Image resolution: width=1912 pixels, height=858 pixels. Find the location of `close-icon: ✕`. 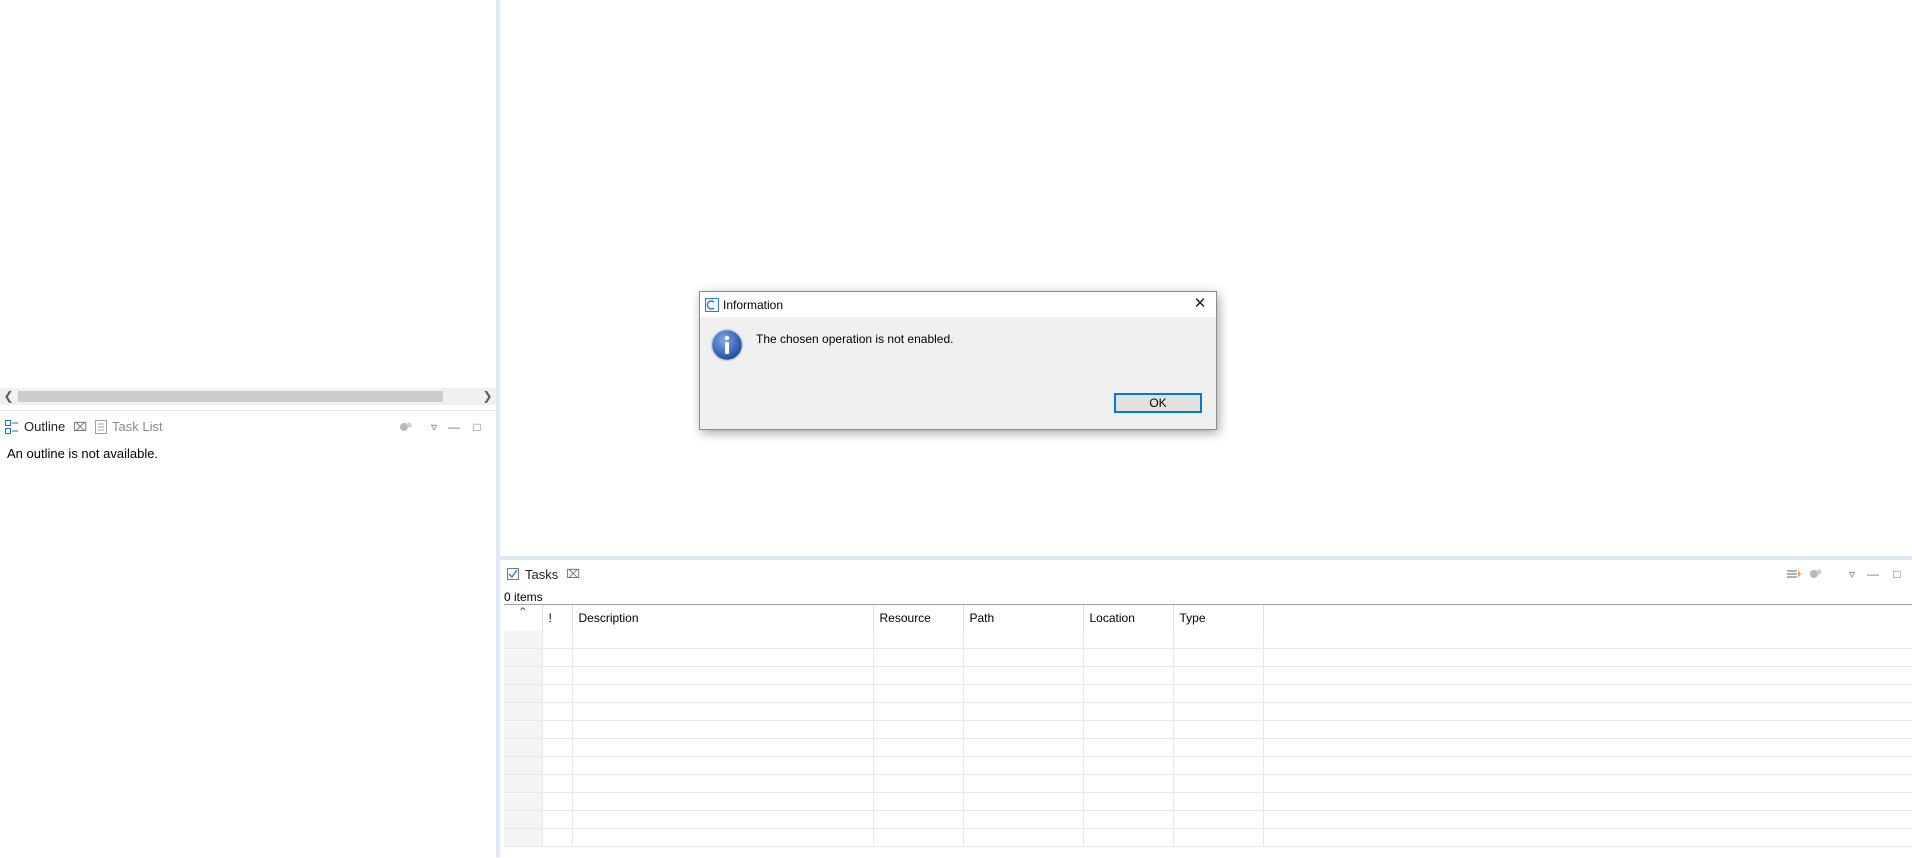

close-icon: ✕ is located at coordinates (1200, 304).